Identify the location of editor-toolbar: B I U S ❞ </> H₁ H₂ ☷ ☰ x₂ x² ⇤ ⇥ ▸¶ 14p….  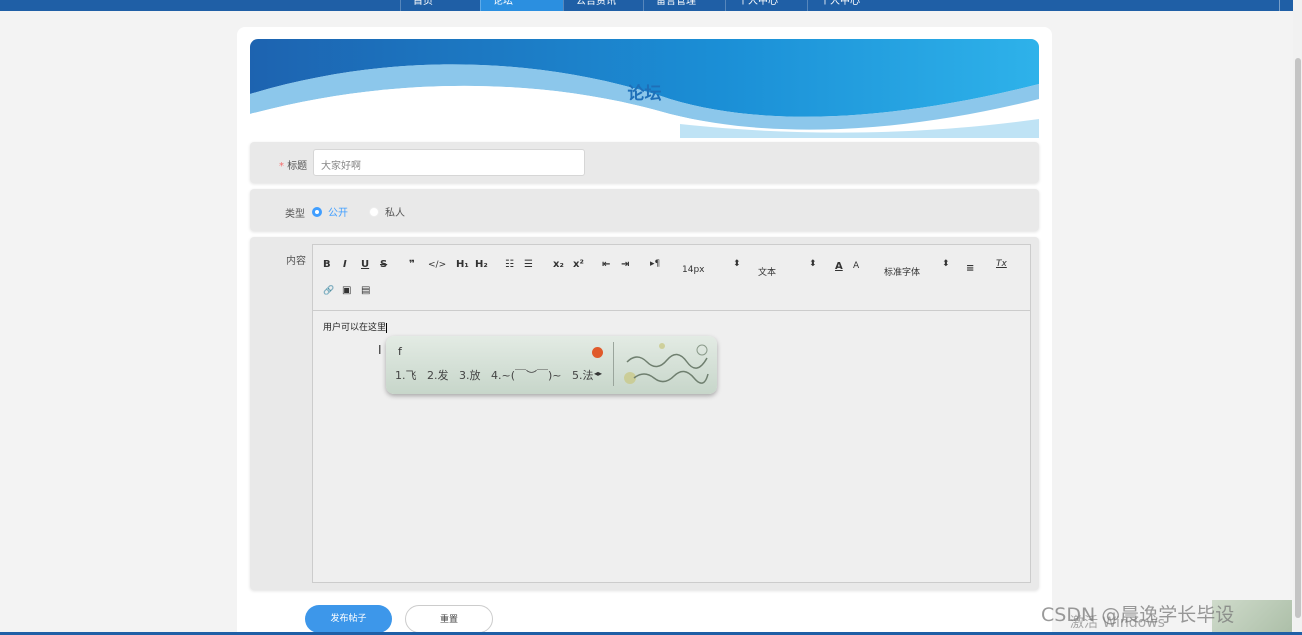
(671, 278).